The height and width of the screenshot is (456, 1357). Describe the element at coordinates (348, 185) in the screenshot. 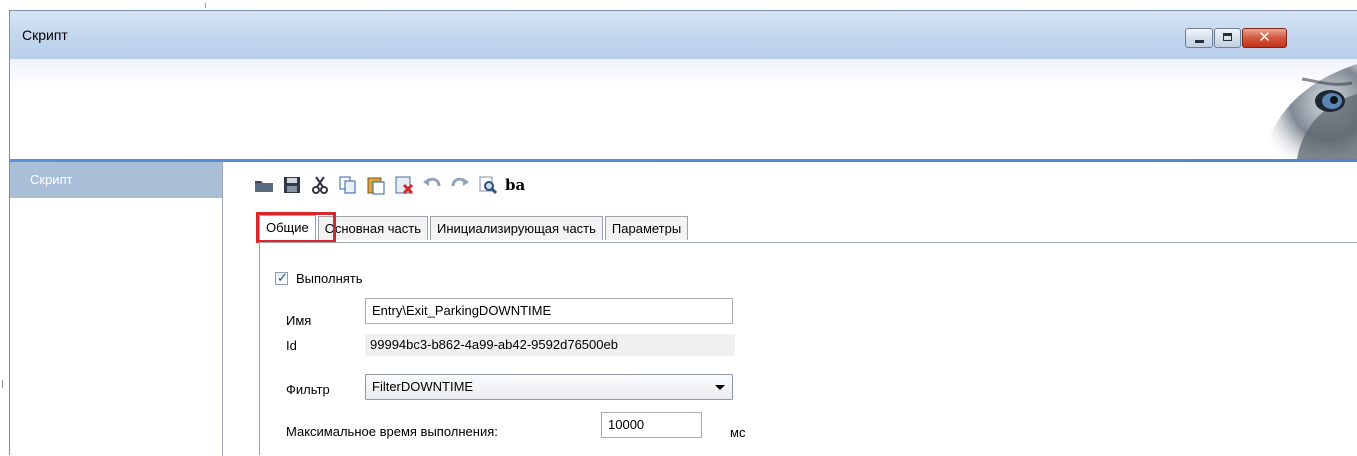

I see `copy-icon` at that location.